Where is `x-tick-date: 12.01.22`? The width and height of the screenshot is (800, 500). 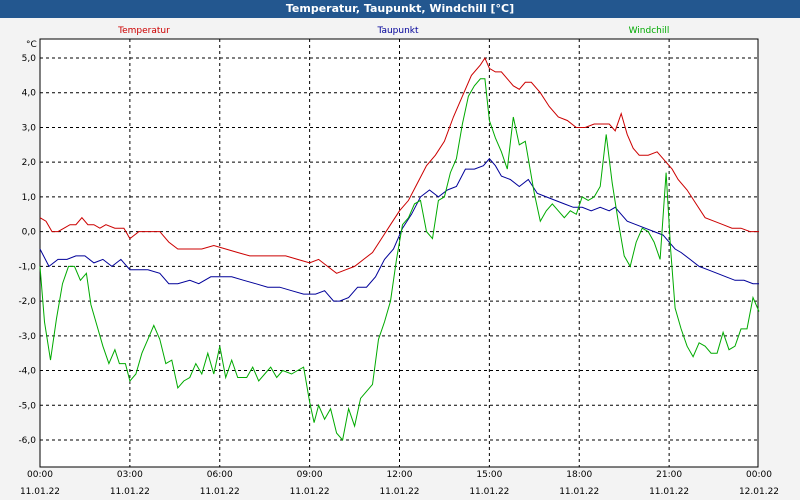 x-tick-date: 12.01.22 is located at coordinates (759, 492).